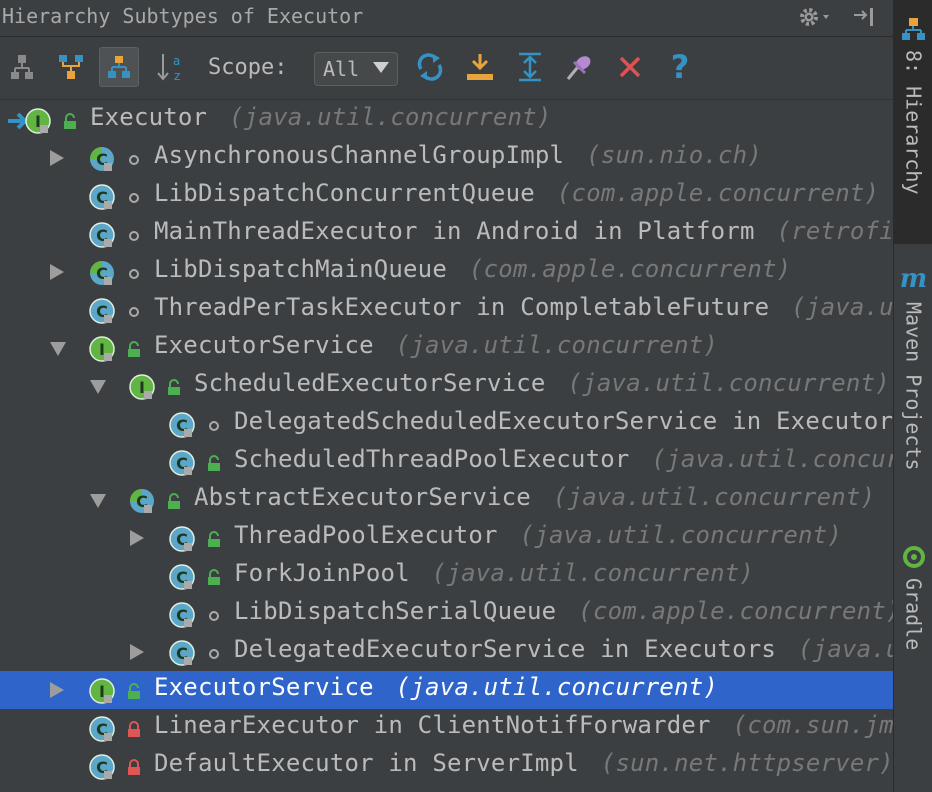 The height and width of the screenshot is (792, 932). I want to click on tree-row: C ForkJoinPool (java.util.concurrent), so click(446, 576).